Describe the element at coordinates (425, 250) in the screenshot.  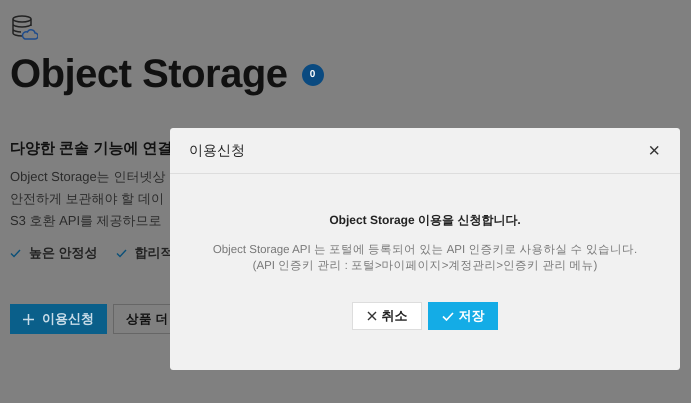
I see `dialog-detail-line: Object Storage API 는 포털에 등록되어 있는 API 인증키로 사용하실 수 있습니다.` at that location.